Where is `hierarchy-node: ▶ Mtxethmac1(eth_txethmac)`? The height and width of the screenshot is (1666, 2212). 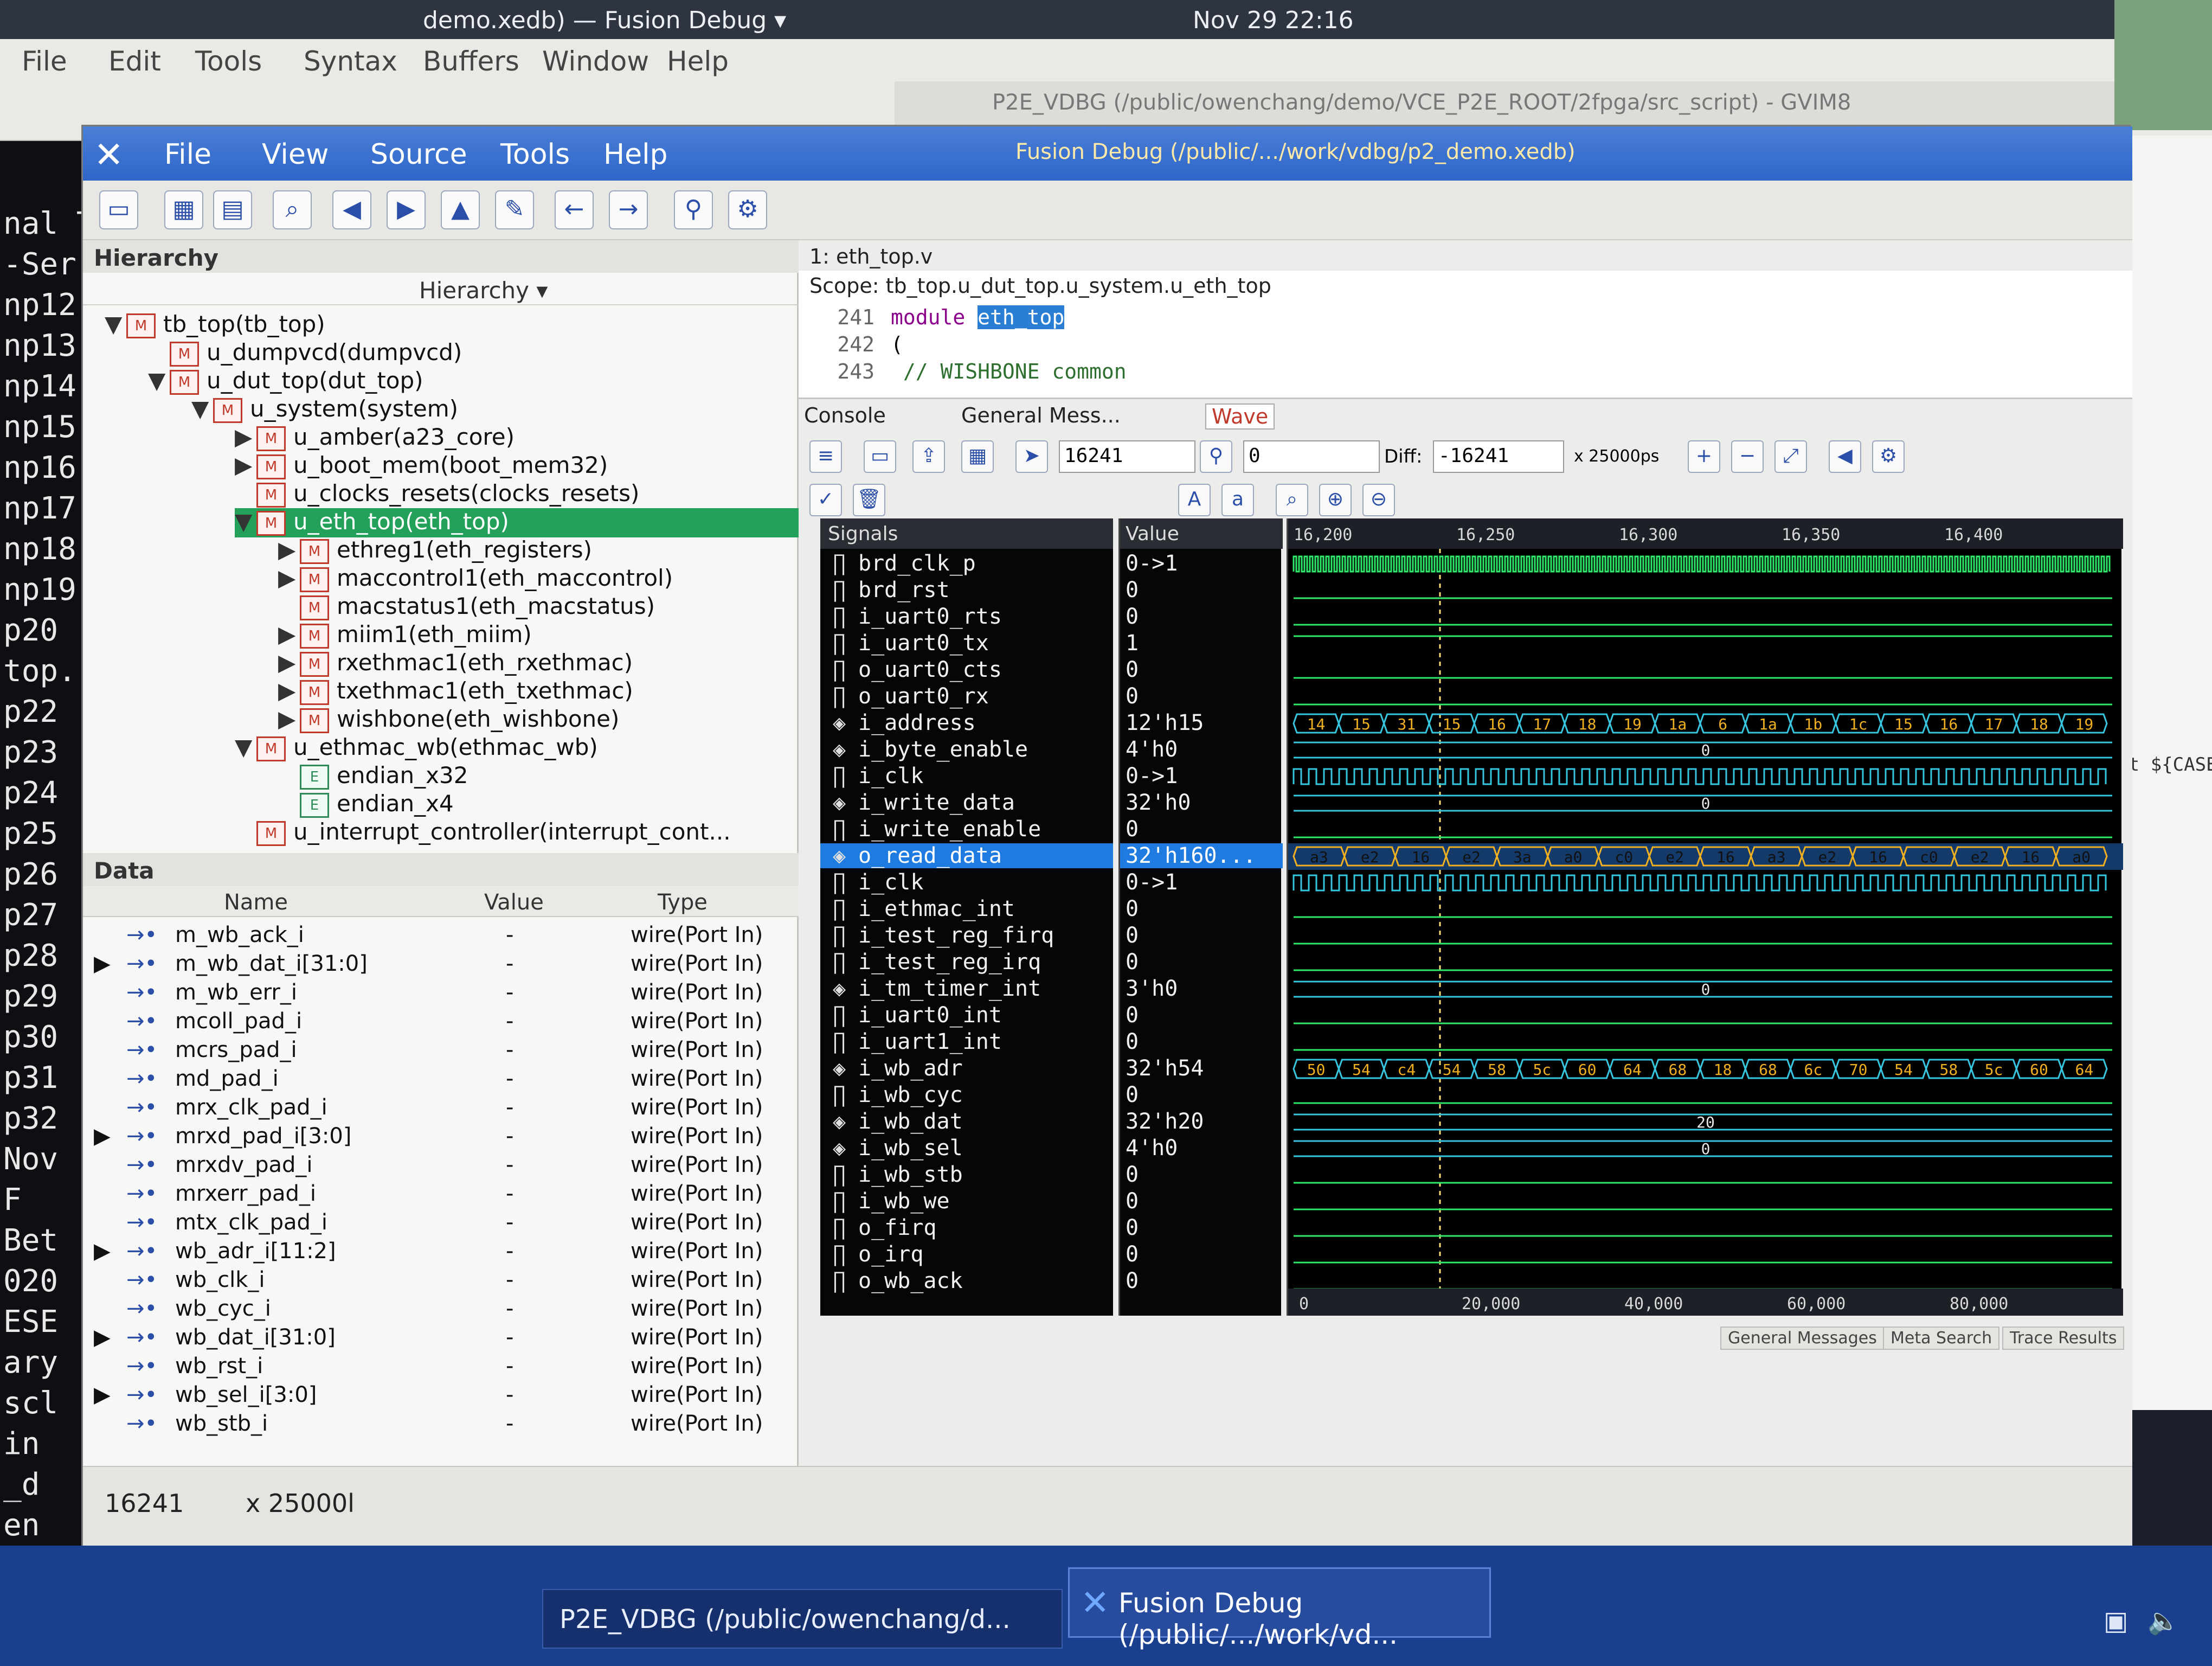
hierarchy-node: ▶ Mtxethmac1(eth_txethmac) is located at coordinates (455, 692).